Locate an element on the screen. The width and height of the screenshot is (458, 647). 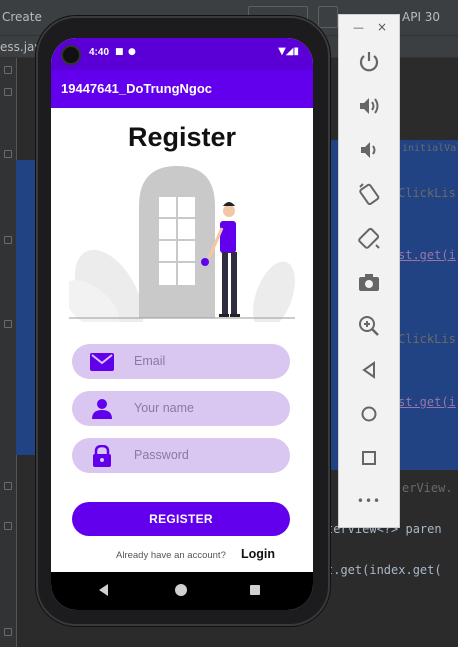
name-field: Your name is located at coordinates (181, 408).